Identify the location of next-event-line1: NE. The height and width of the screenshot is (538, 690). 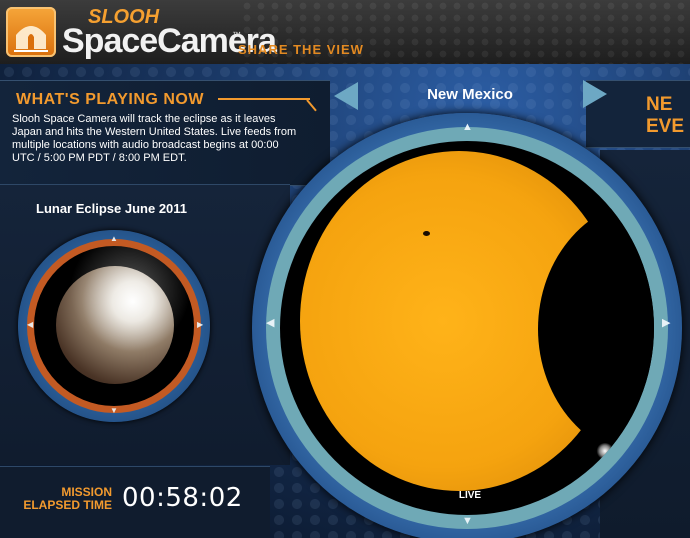
(659, 104).